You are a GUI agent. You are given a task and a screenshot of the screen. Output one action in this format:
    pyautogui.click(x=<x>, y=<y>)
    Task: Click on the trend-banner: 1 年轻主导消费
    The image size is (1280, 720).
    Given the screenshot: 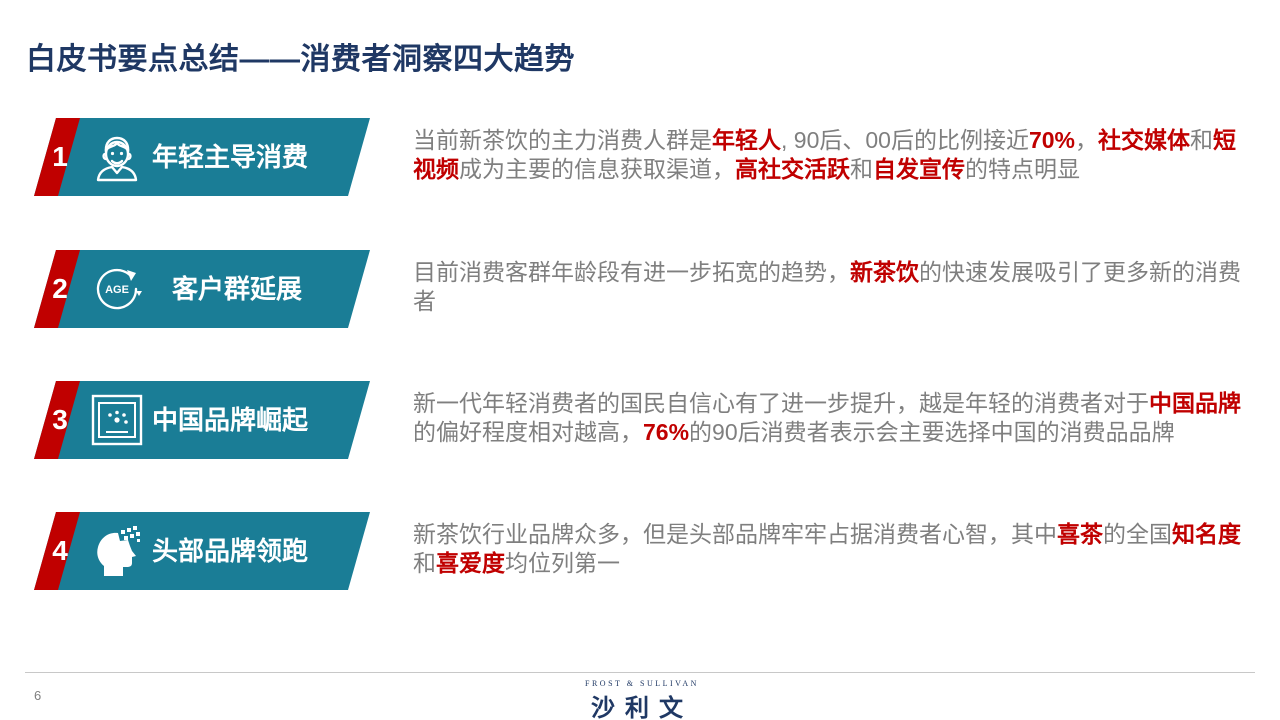 What is the action you would take?
    pyautogui.click(x=202, y=157)
    